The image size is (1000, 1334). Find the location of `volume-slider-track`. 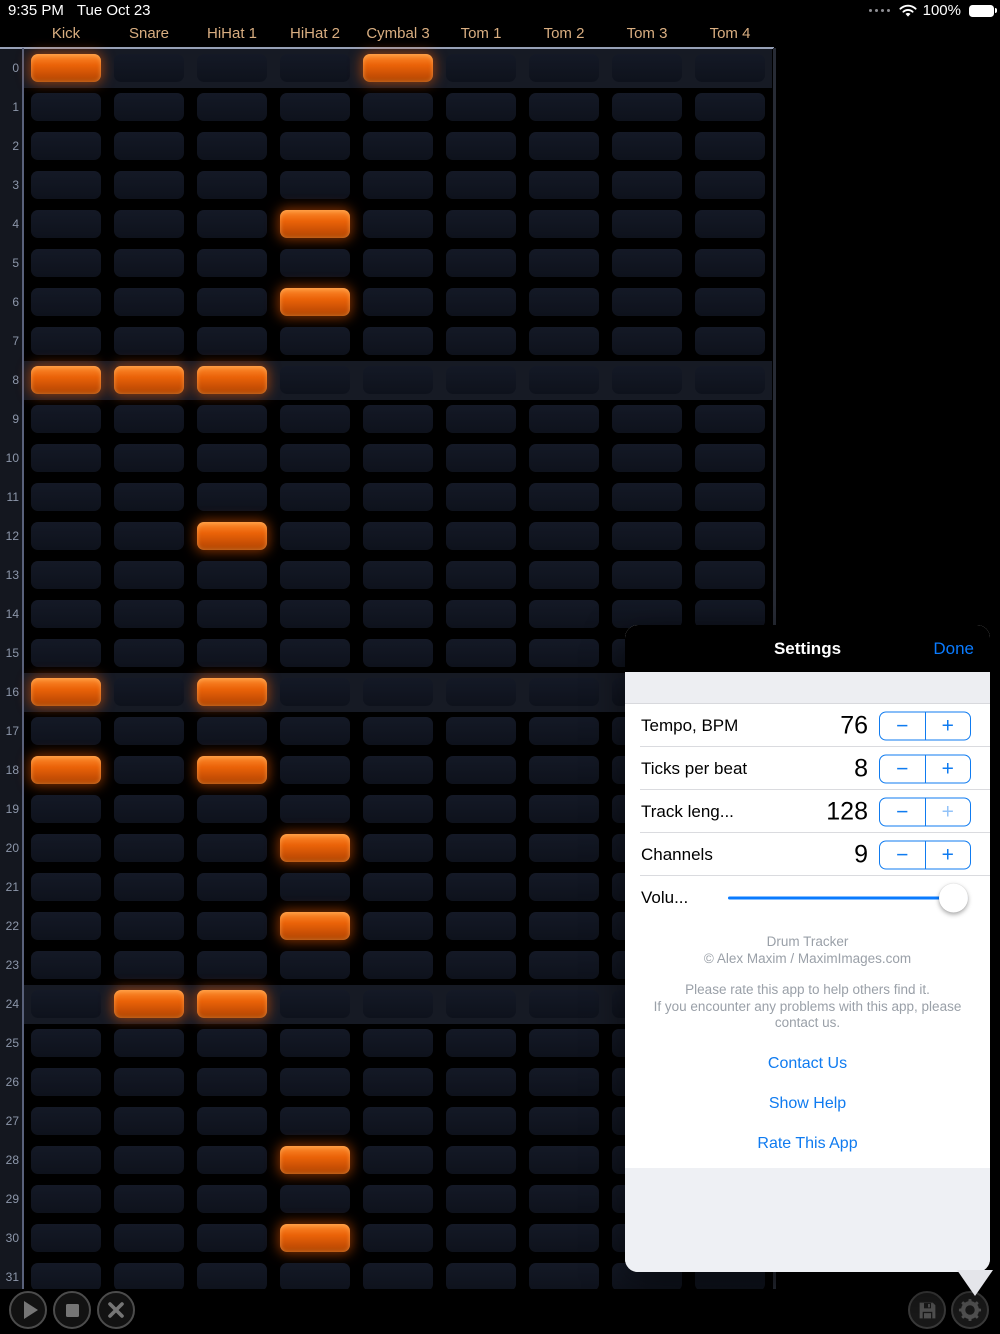

volume-slider-track is located at coordinates (848, 897).